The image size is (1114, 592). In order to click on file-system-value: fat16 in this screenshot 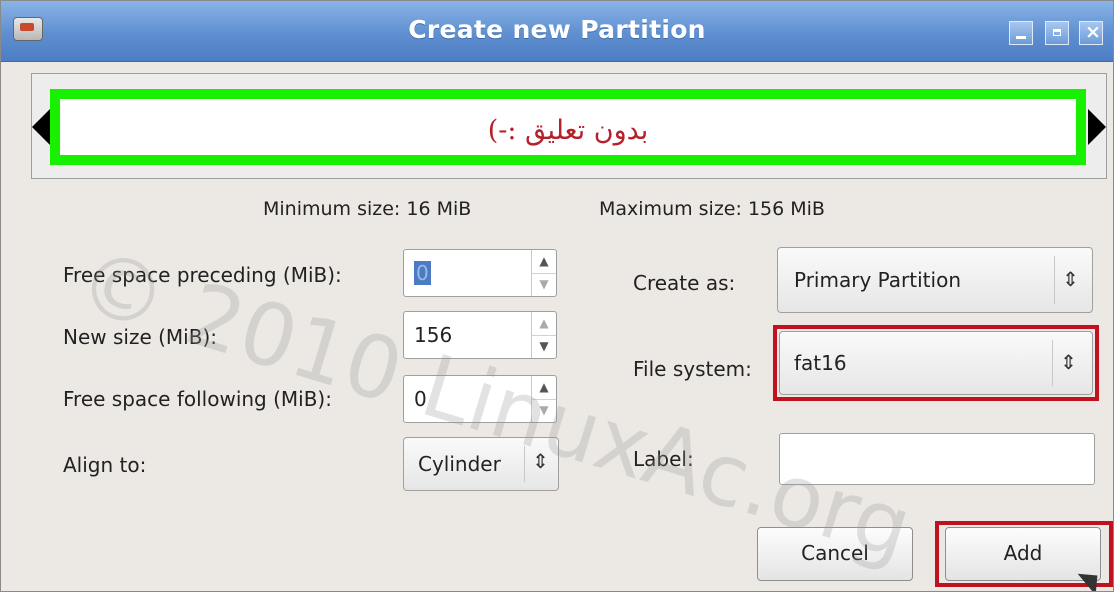, I will do `click(820, 363)`.